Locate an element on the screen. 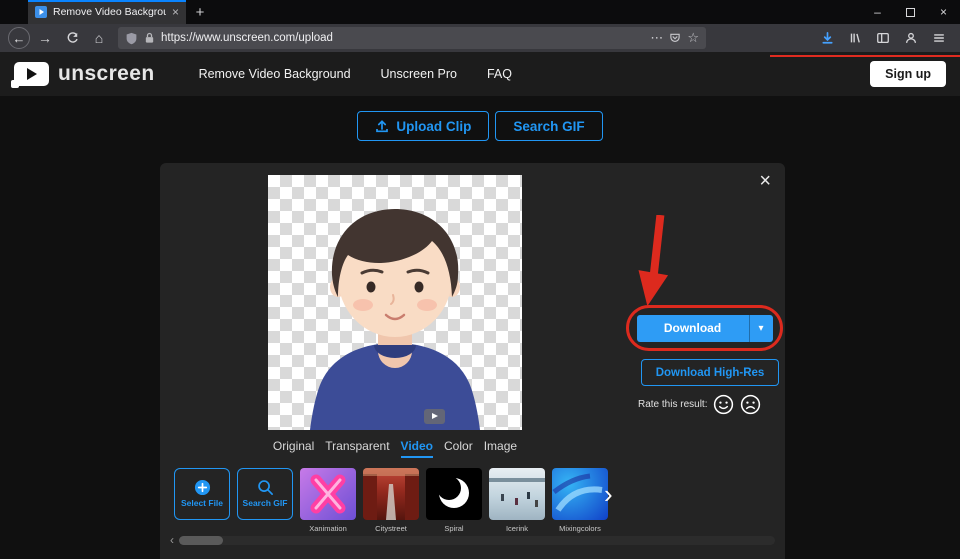 The width and height of the screenshot is (960, 559). new-tab-button: + is located at coordinates (200, 12).